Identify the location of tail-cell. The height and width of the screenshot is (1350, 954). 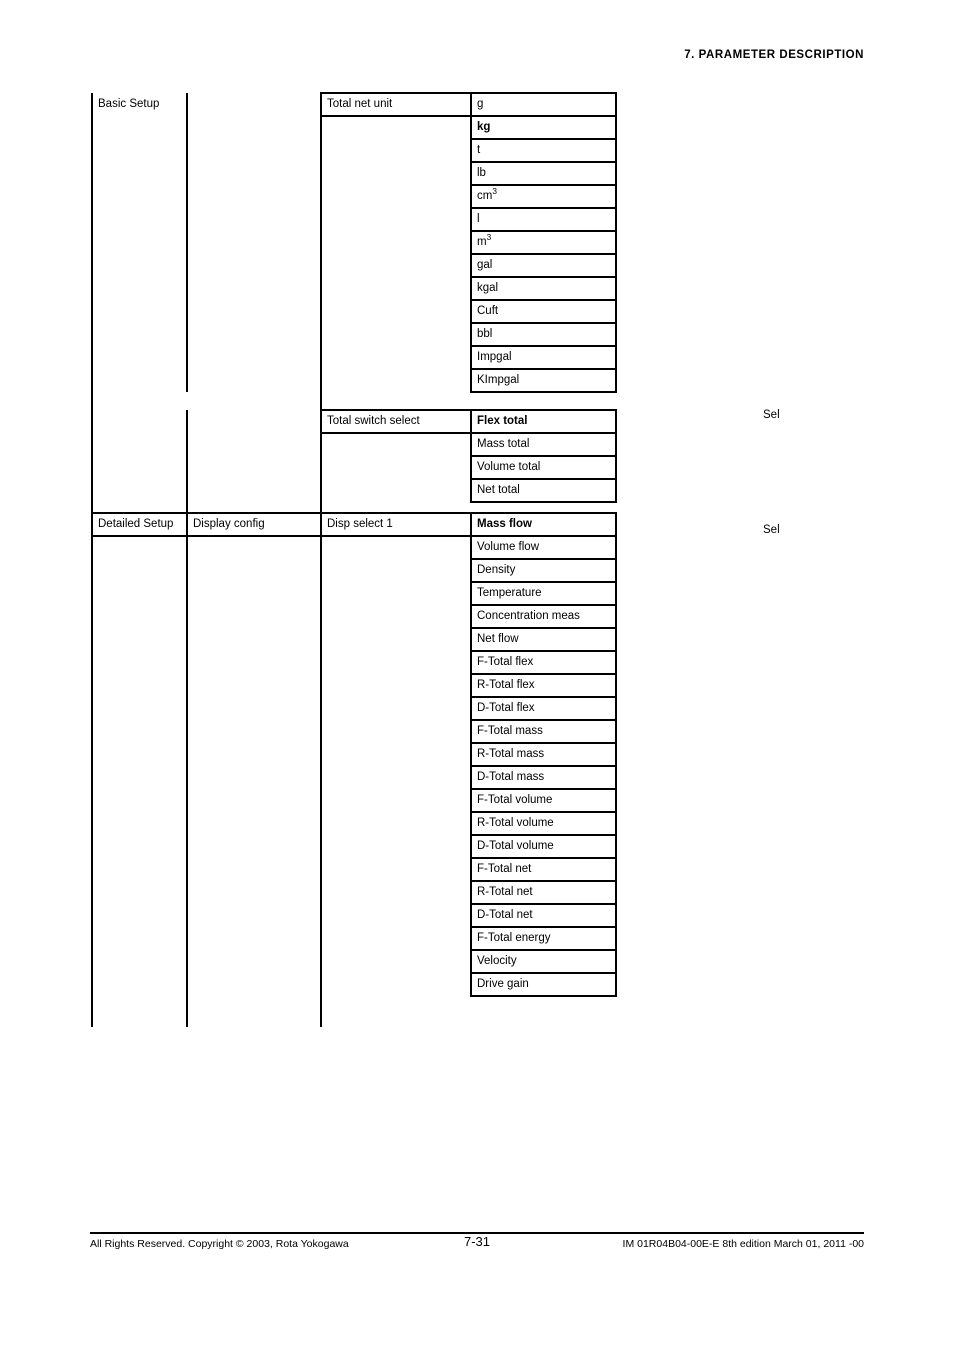
(139, 1011).